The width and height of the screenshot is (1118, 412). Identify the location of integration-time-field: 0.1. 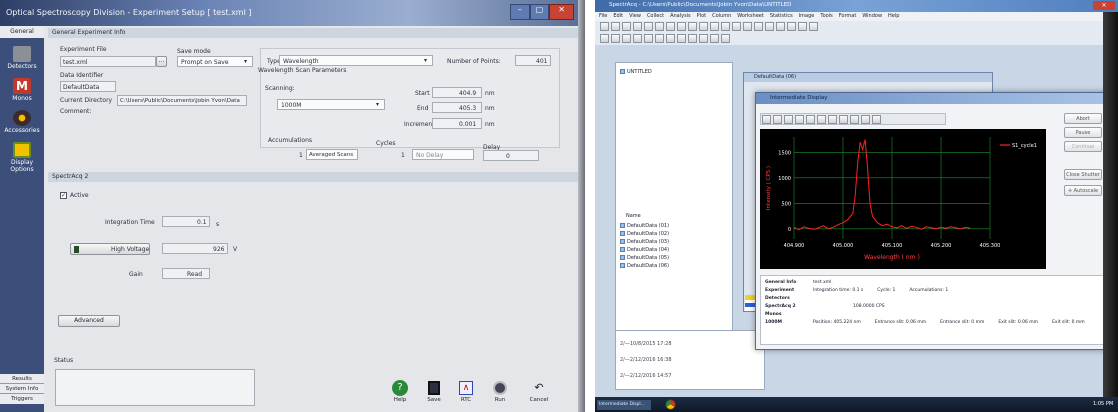
(186, 221).